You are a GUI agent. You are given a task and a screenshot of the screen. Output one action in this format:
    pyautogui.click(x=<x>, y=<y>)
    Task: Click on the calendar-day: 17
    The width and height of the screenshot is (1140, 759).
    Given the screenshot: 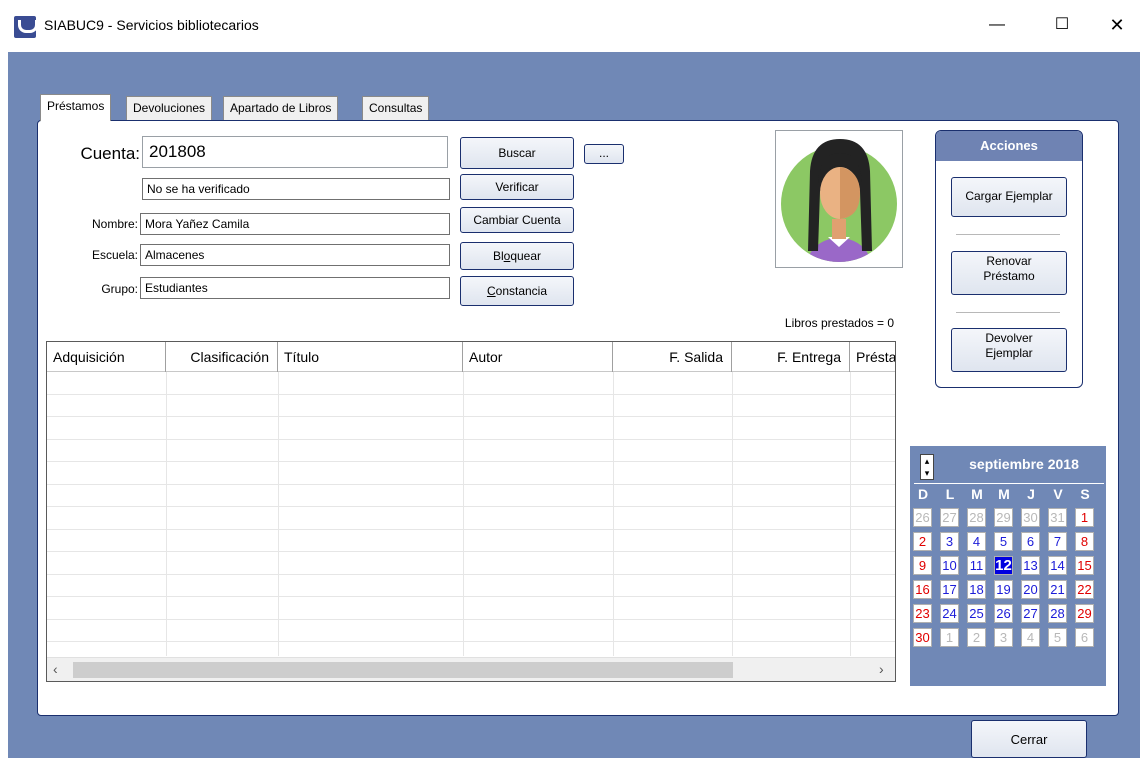 What is the action you would take?
    pyautogui.click(x=949, y=589)
    